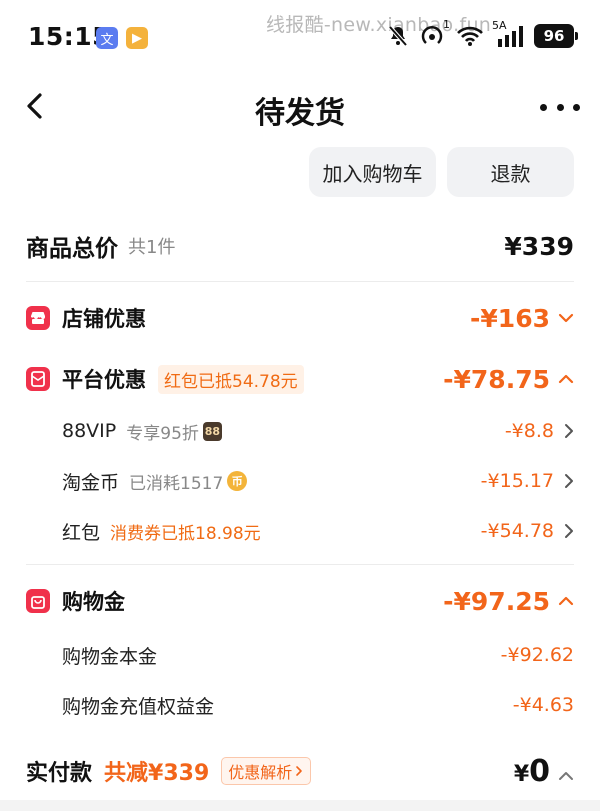  Describe the element at coordinates (89, 431) in the screenshot. I see `vip-label: 88VIP` at that location.